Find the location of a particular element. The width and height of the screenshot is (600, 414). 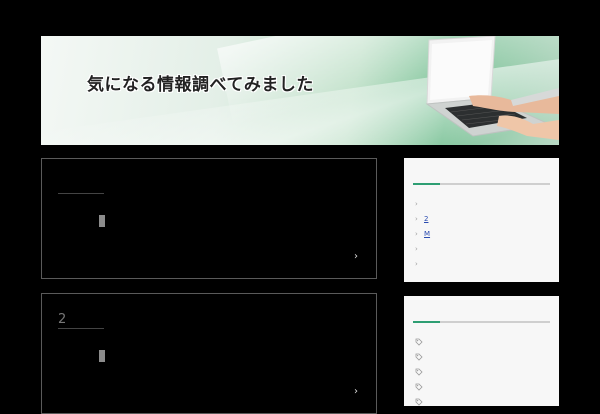

list-item: › M is located at coordinates (436, 233).